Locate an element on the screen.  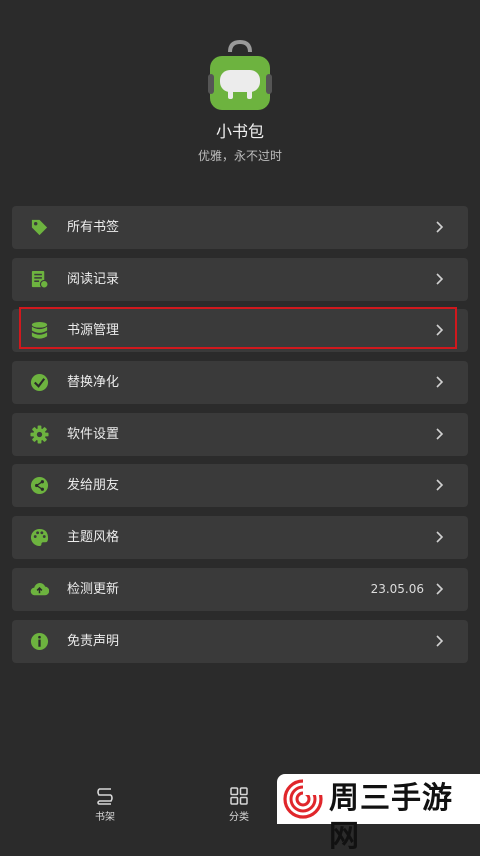
version-value: 23.05.06 is located at coordinates (397, 588).